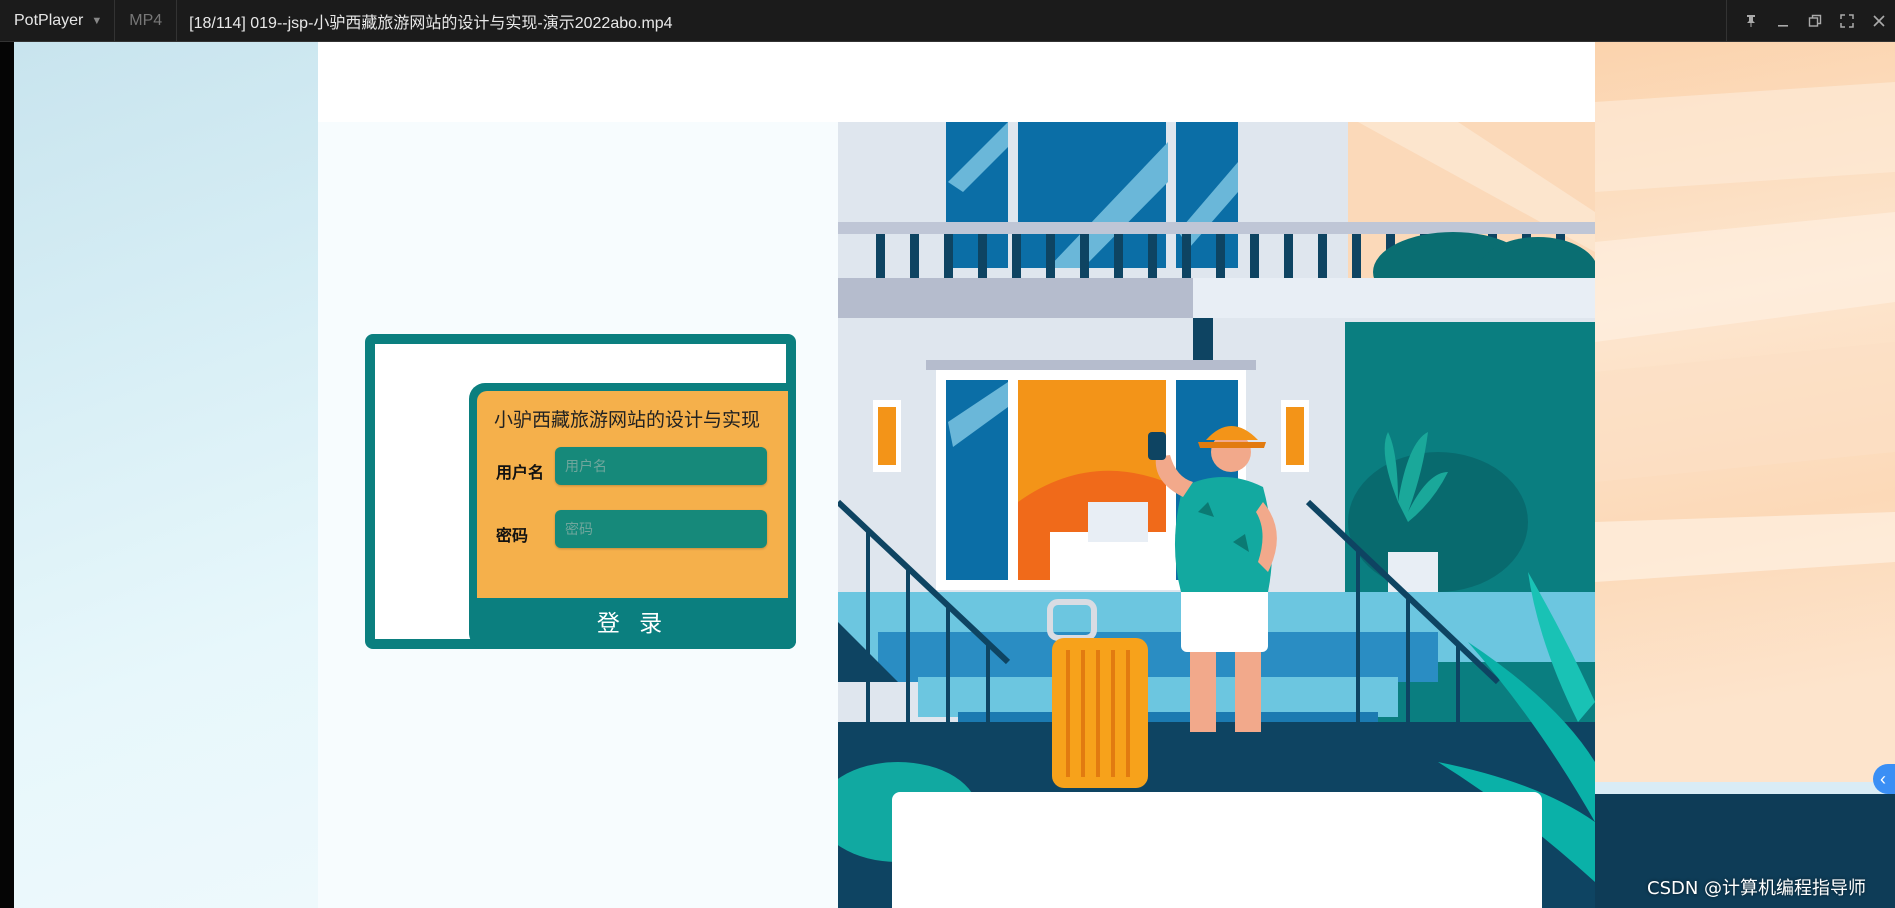  Describe the element at coordinates (97, 20) in the screenshot. I see `chevron-down-icon: ▼` at that location.